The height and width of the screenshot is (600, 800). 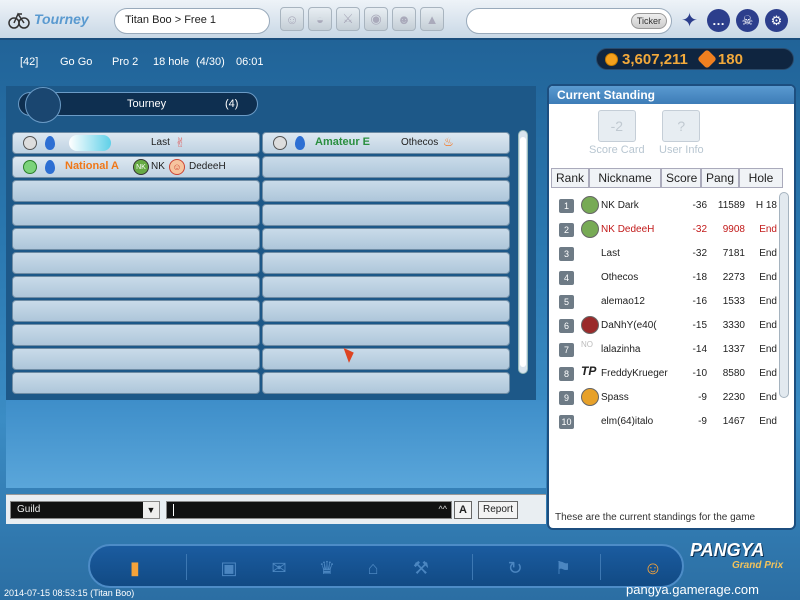 I want to click on skull-icon: ☠, so click(x=747, y=20).